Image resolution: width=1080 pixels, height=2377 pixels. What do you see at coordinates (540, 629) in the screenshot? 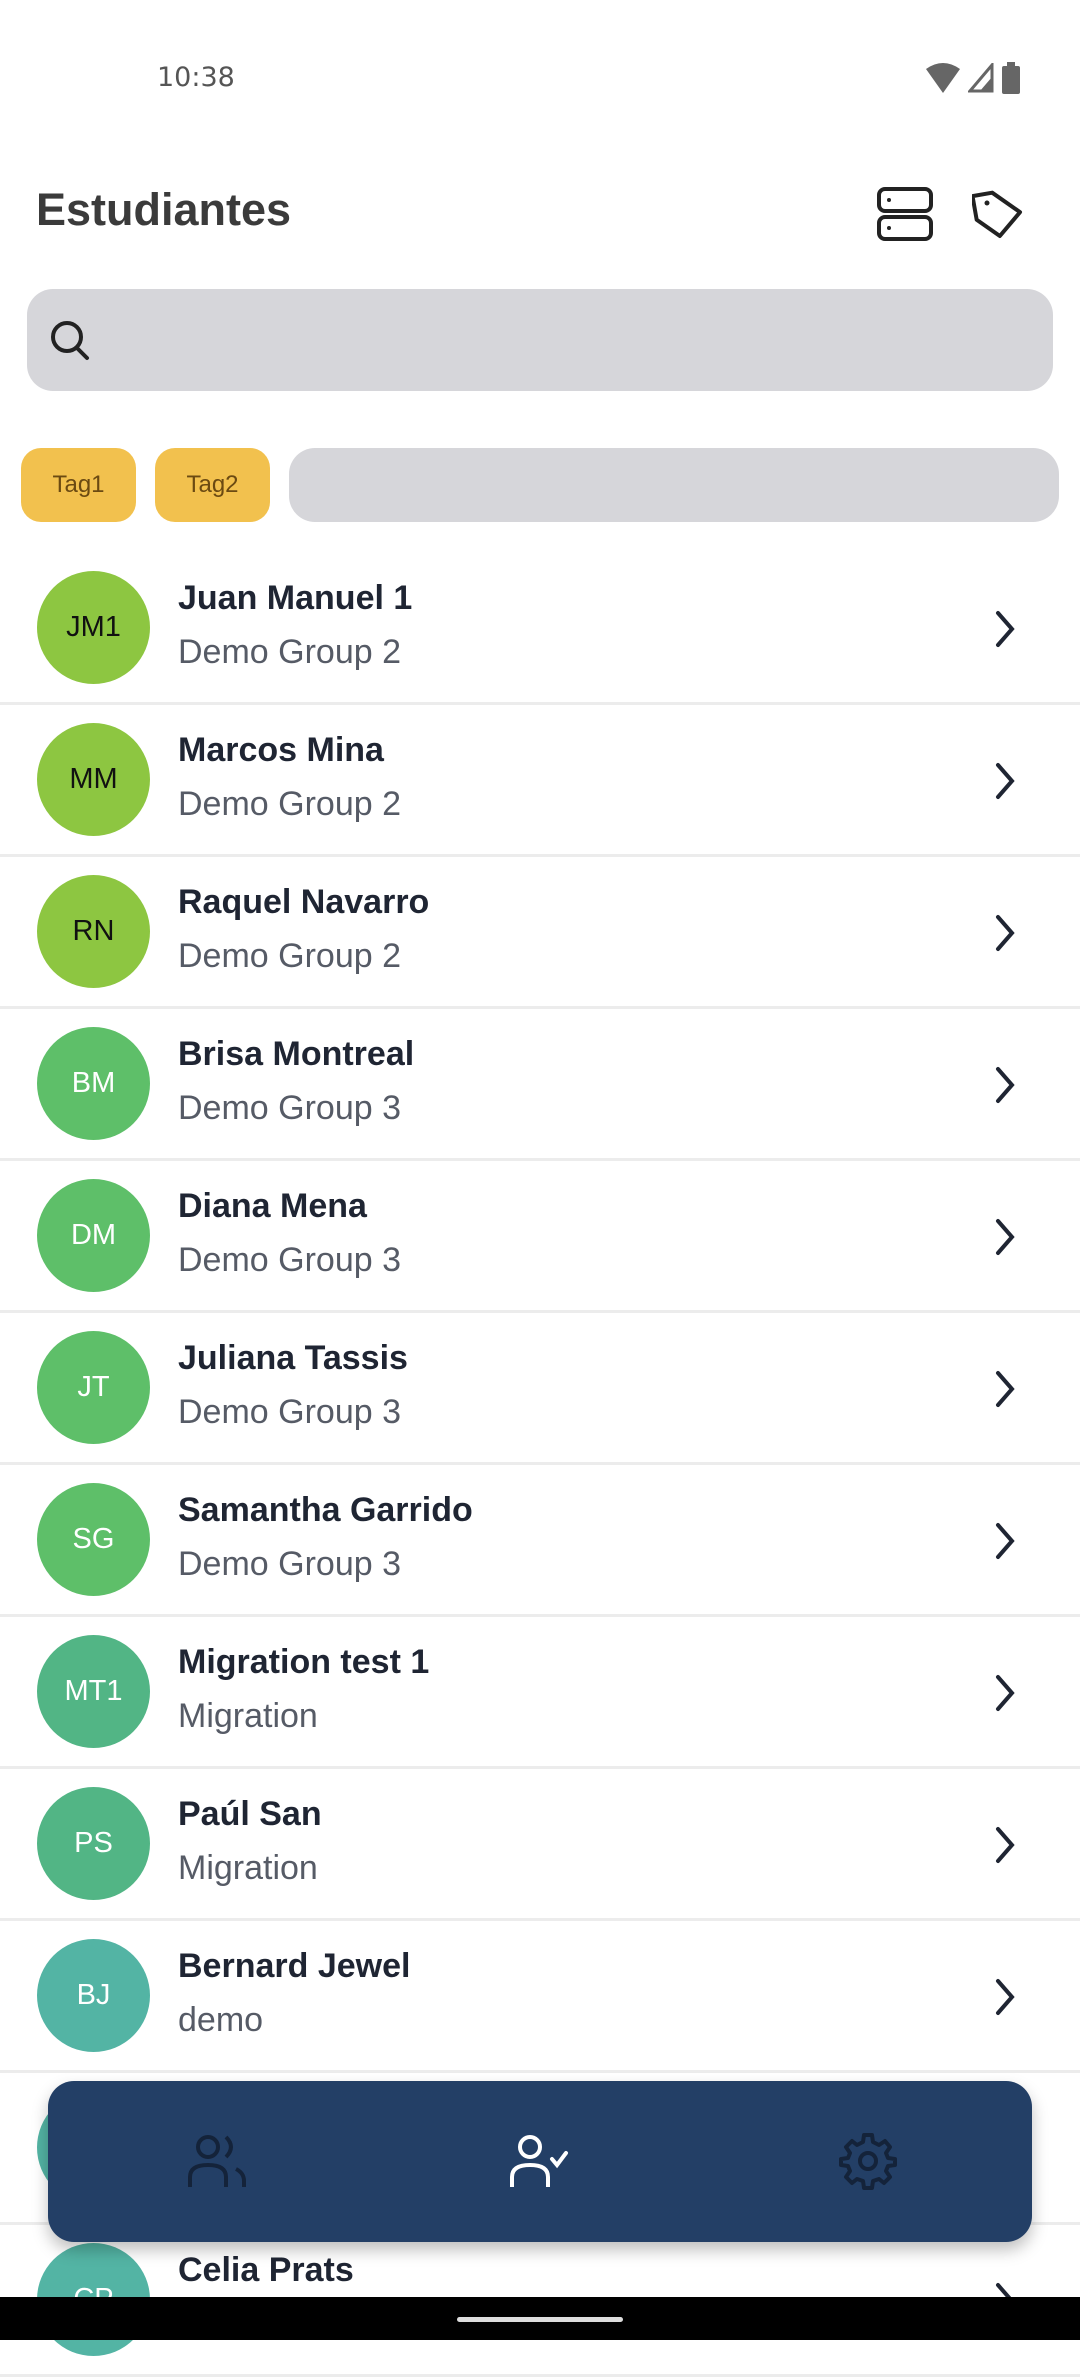
I see `student-row: JM1 Juan Manuel 1 Demo Group 2` at bounding box center [540, 629].